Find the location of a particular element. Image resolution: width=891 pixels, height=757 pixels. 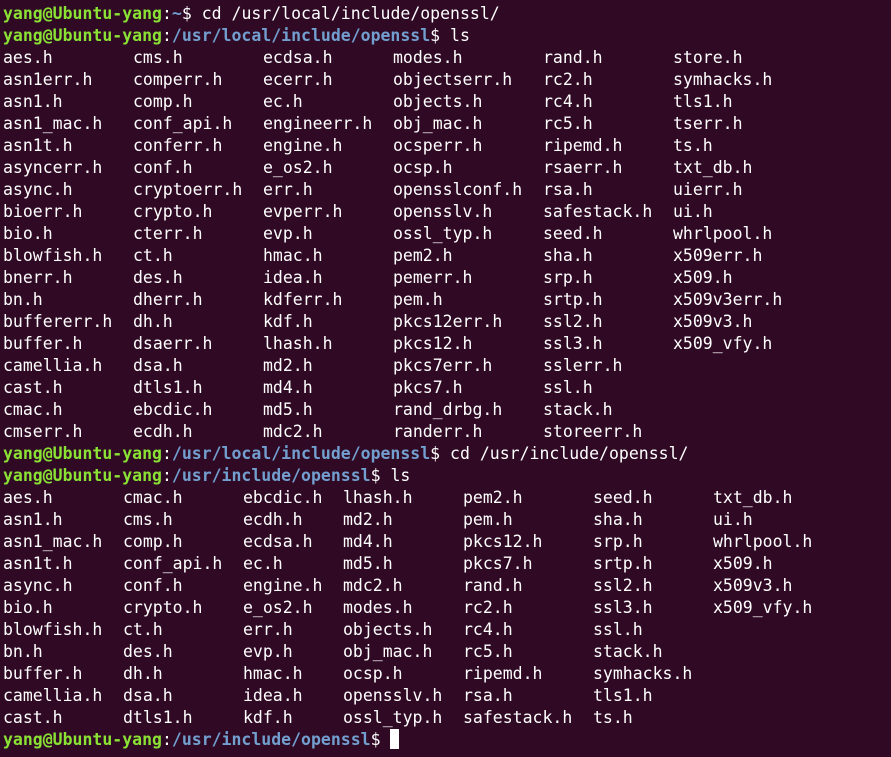

file-entry: tls1.h is located at coordinates (623, 695).